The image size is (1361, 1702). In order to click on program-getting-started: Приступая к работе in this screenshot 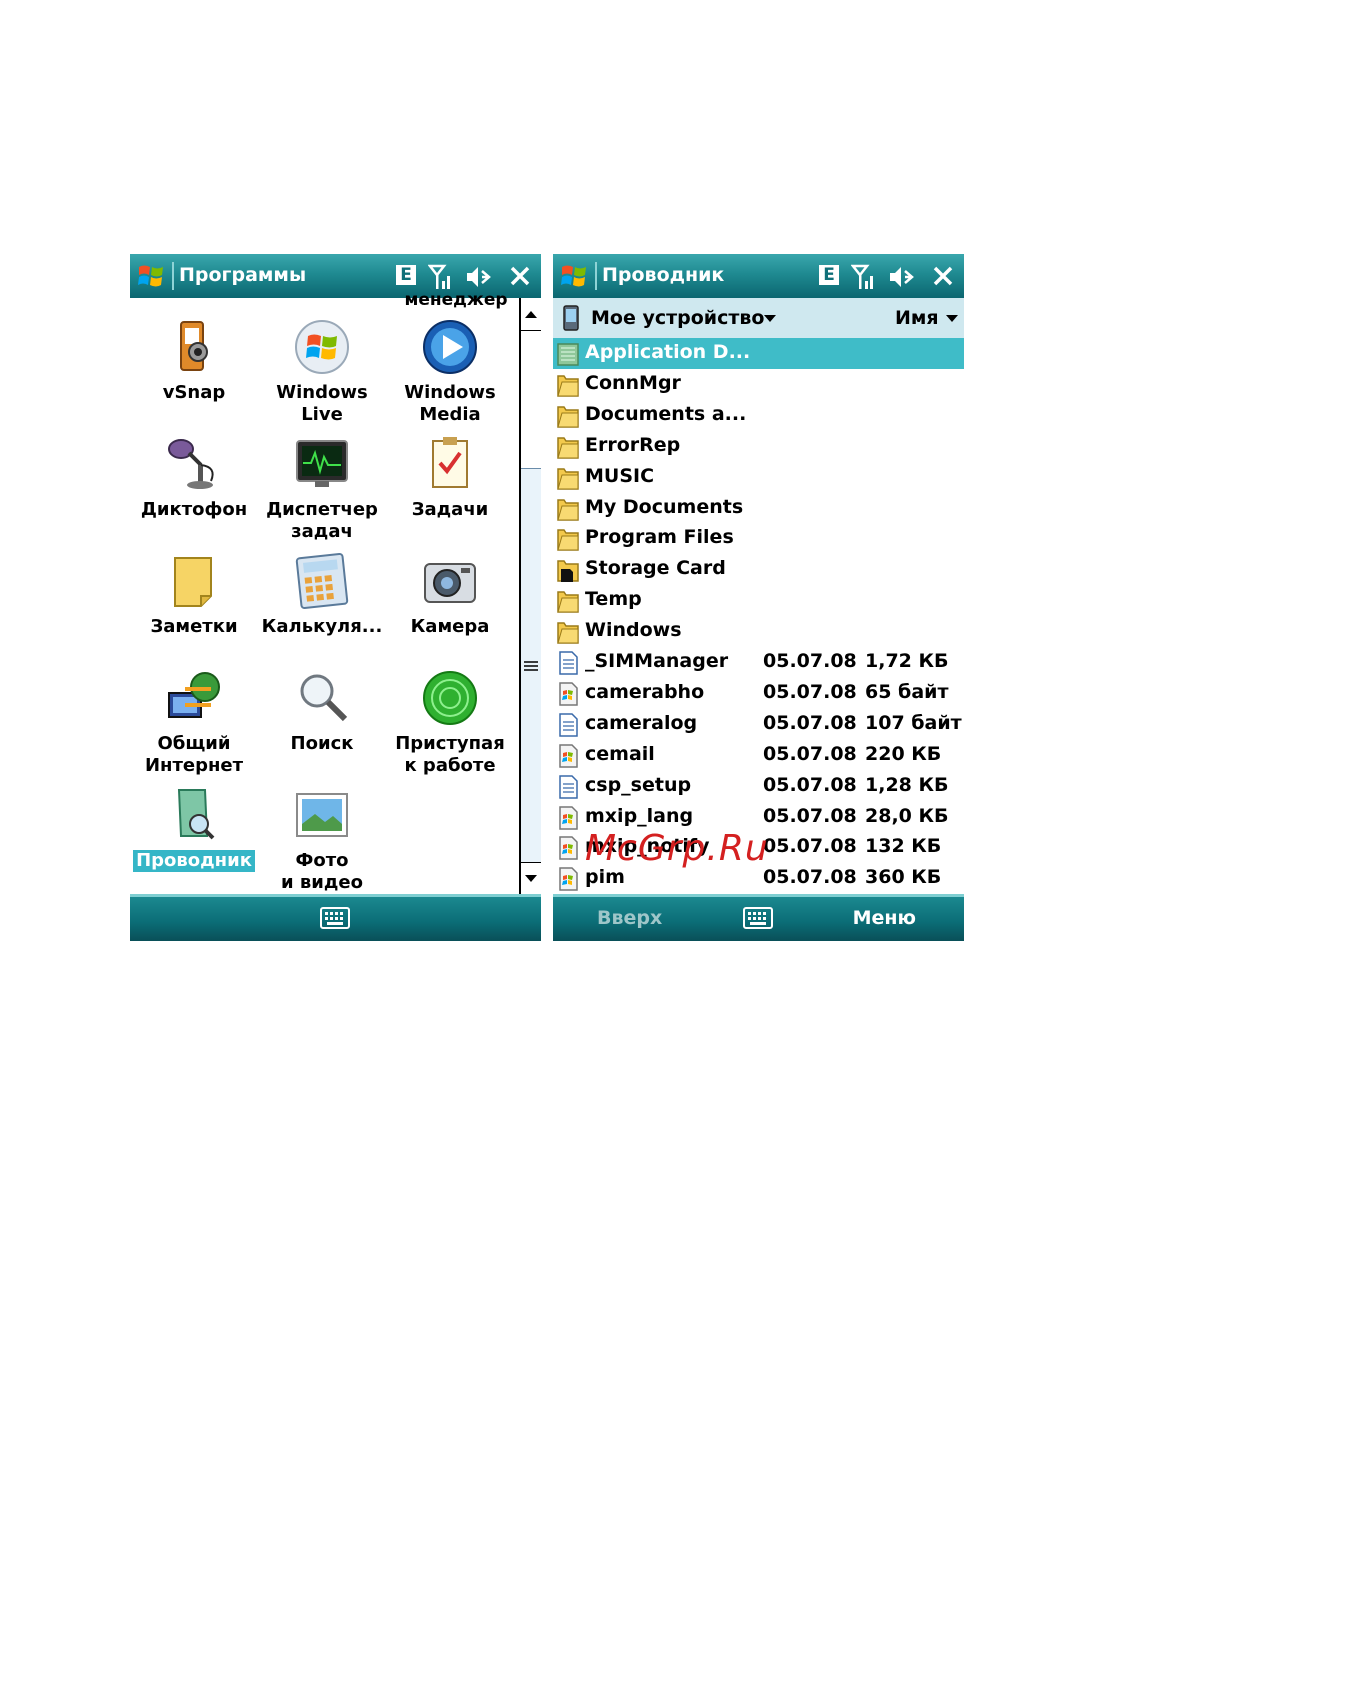, I will do `click(450, 723)`.